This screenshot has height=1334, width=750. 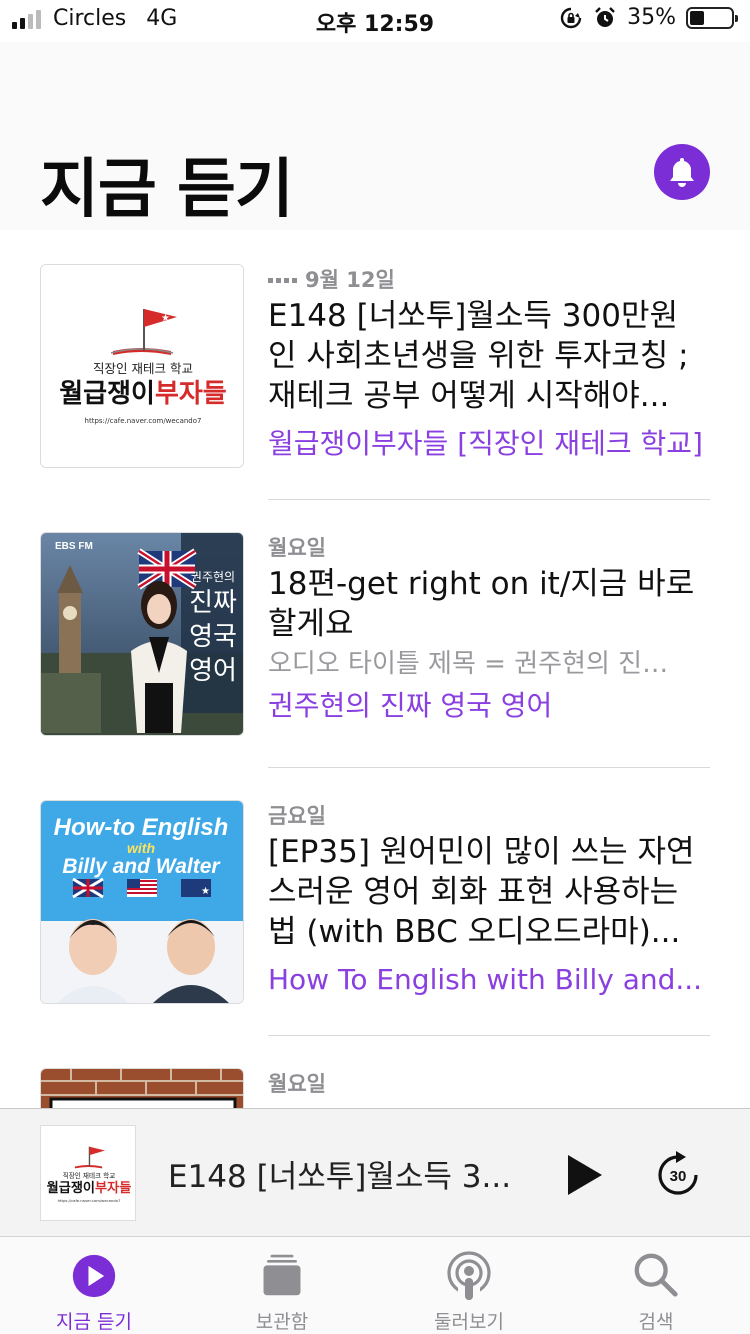 What do you see at coordinates (571, 17) in the screenshot?
I see `rotation-lock-icon` at bounding box center [571, 17].